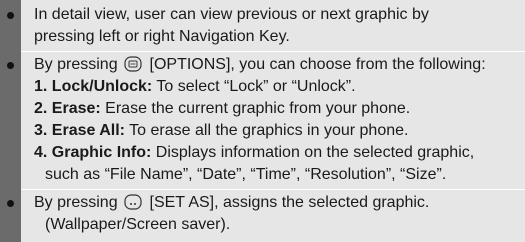  What do you see at coordinates (133, 64) in the screenshot?
I see `options-softkey-icon` at bounding box center [133, 64].